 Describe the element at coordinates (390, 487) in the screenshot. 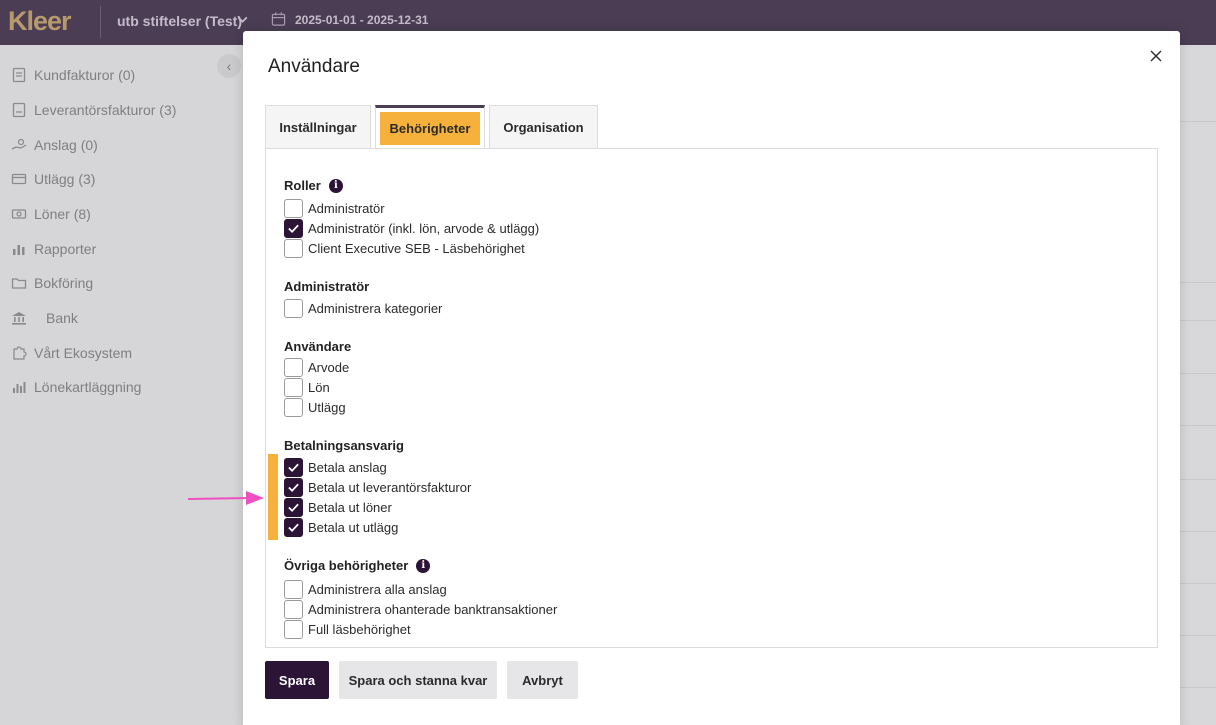

I see `checkbox-label: Betala ut leverantörsfakturor` at that location.